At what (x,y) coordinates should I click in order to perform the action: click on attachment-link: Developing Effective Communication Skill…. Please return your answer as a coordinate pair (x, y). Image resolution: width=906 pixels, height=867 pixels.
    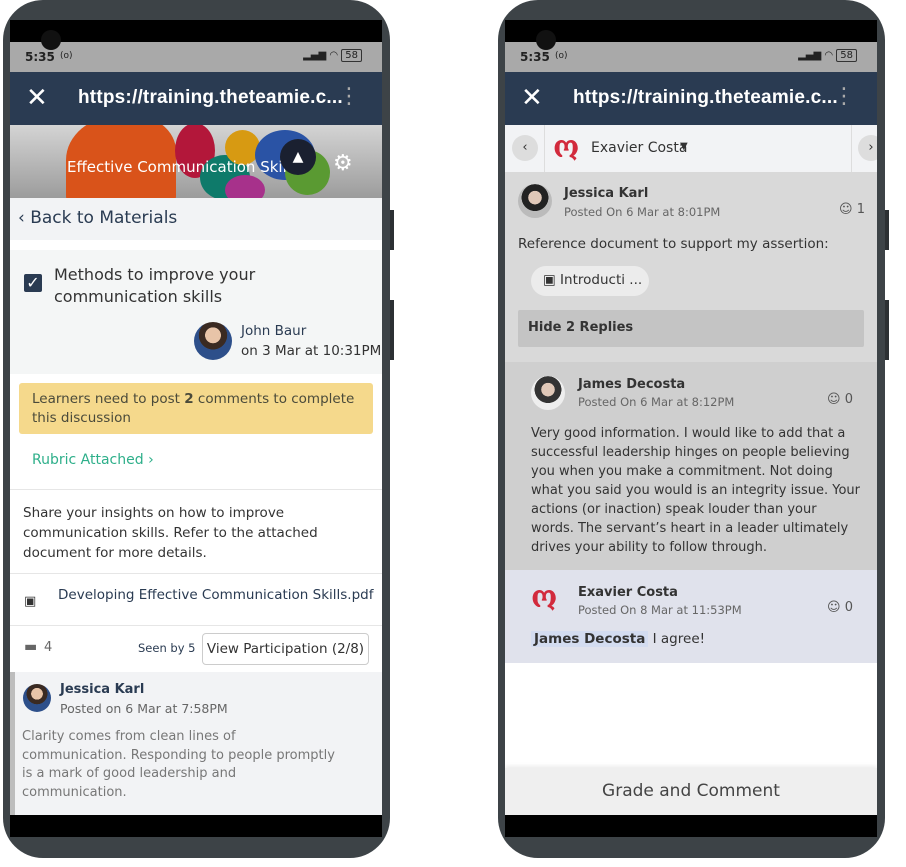
    Looking at the image, I should click on (215, 595).